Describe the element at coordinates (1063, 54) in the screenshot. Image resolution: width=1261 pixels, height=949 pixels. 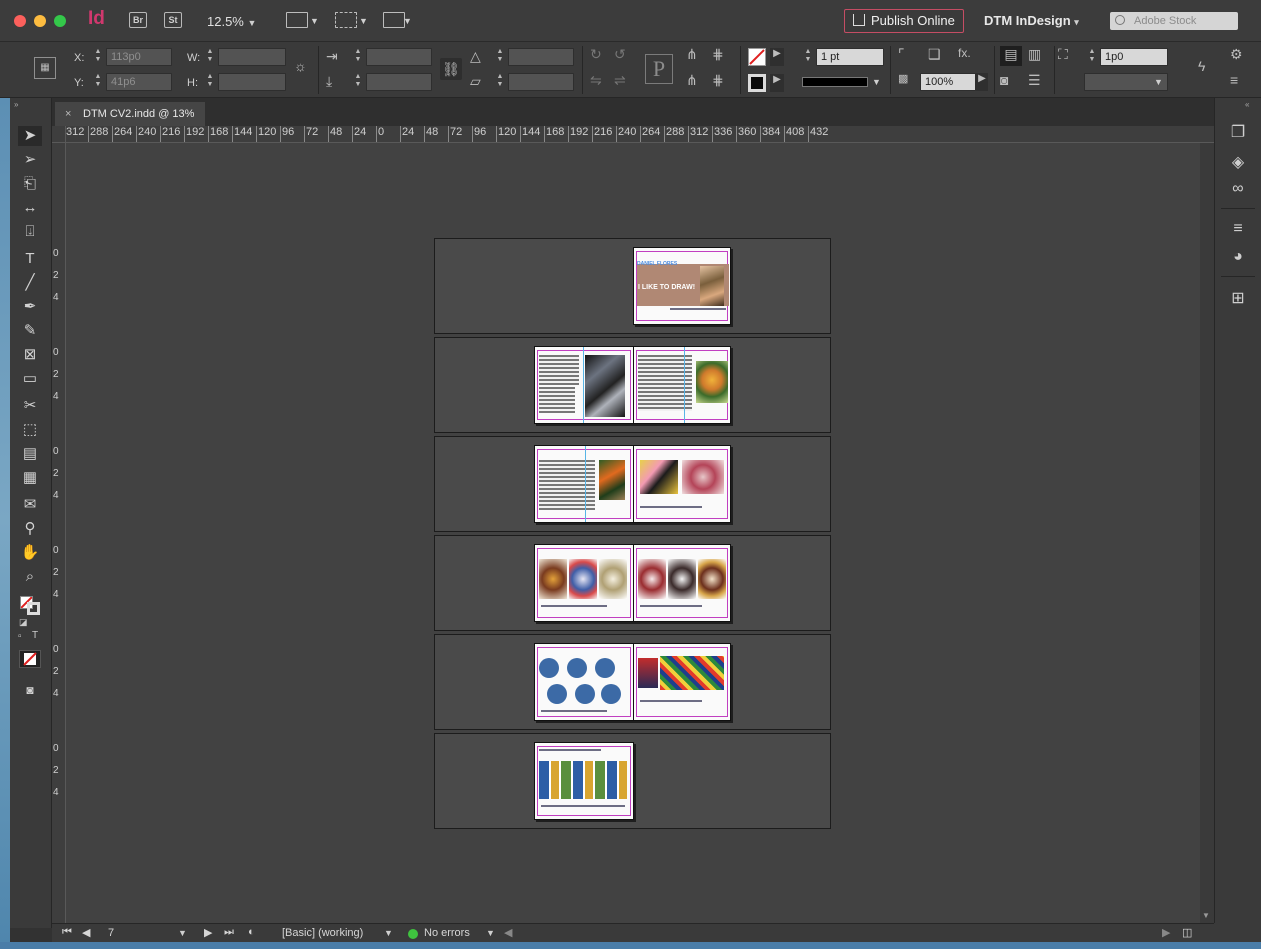
I see `fitting-frame-icon: ⛶` at that location.